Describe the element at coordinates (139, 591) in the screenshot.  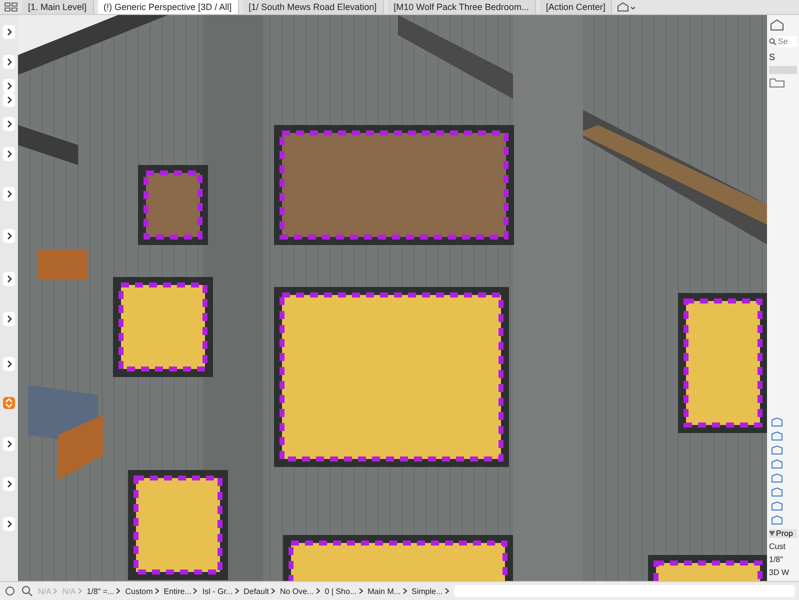
I see `status-control: Custom` at that location.